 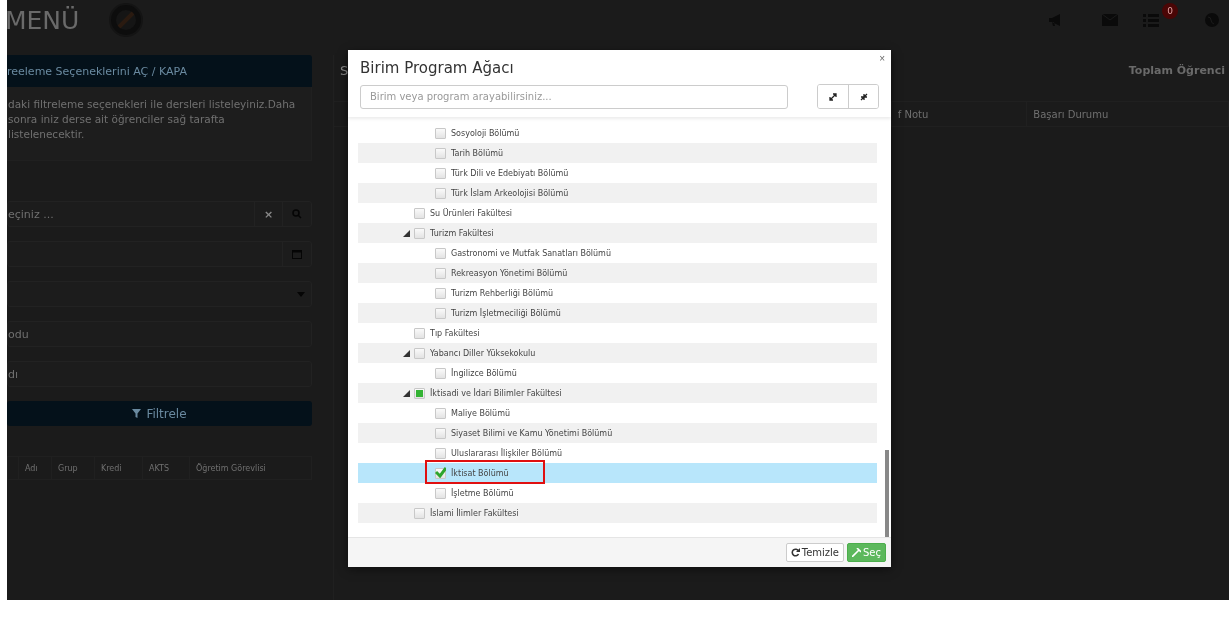 I want to click on select-field, so click(x=159, y=294).